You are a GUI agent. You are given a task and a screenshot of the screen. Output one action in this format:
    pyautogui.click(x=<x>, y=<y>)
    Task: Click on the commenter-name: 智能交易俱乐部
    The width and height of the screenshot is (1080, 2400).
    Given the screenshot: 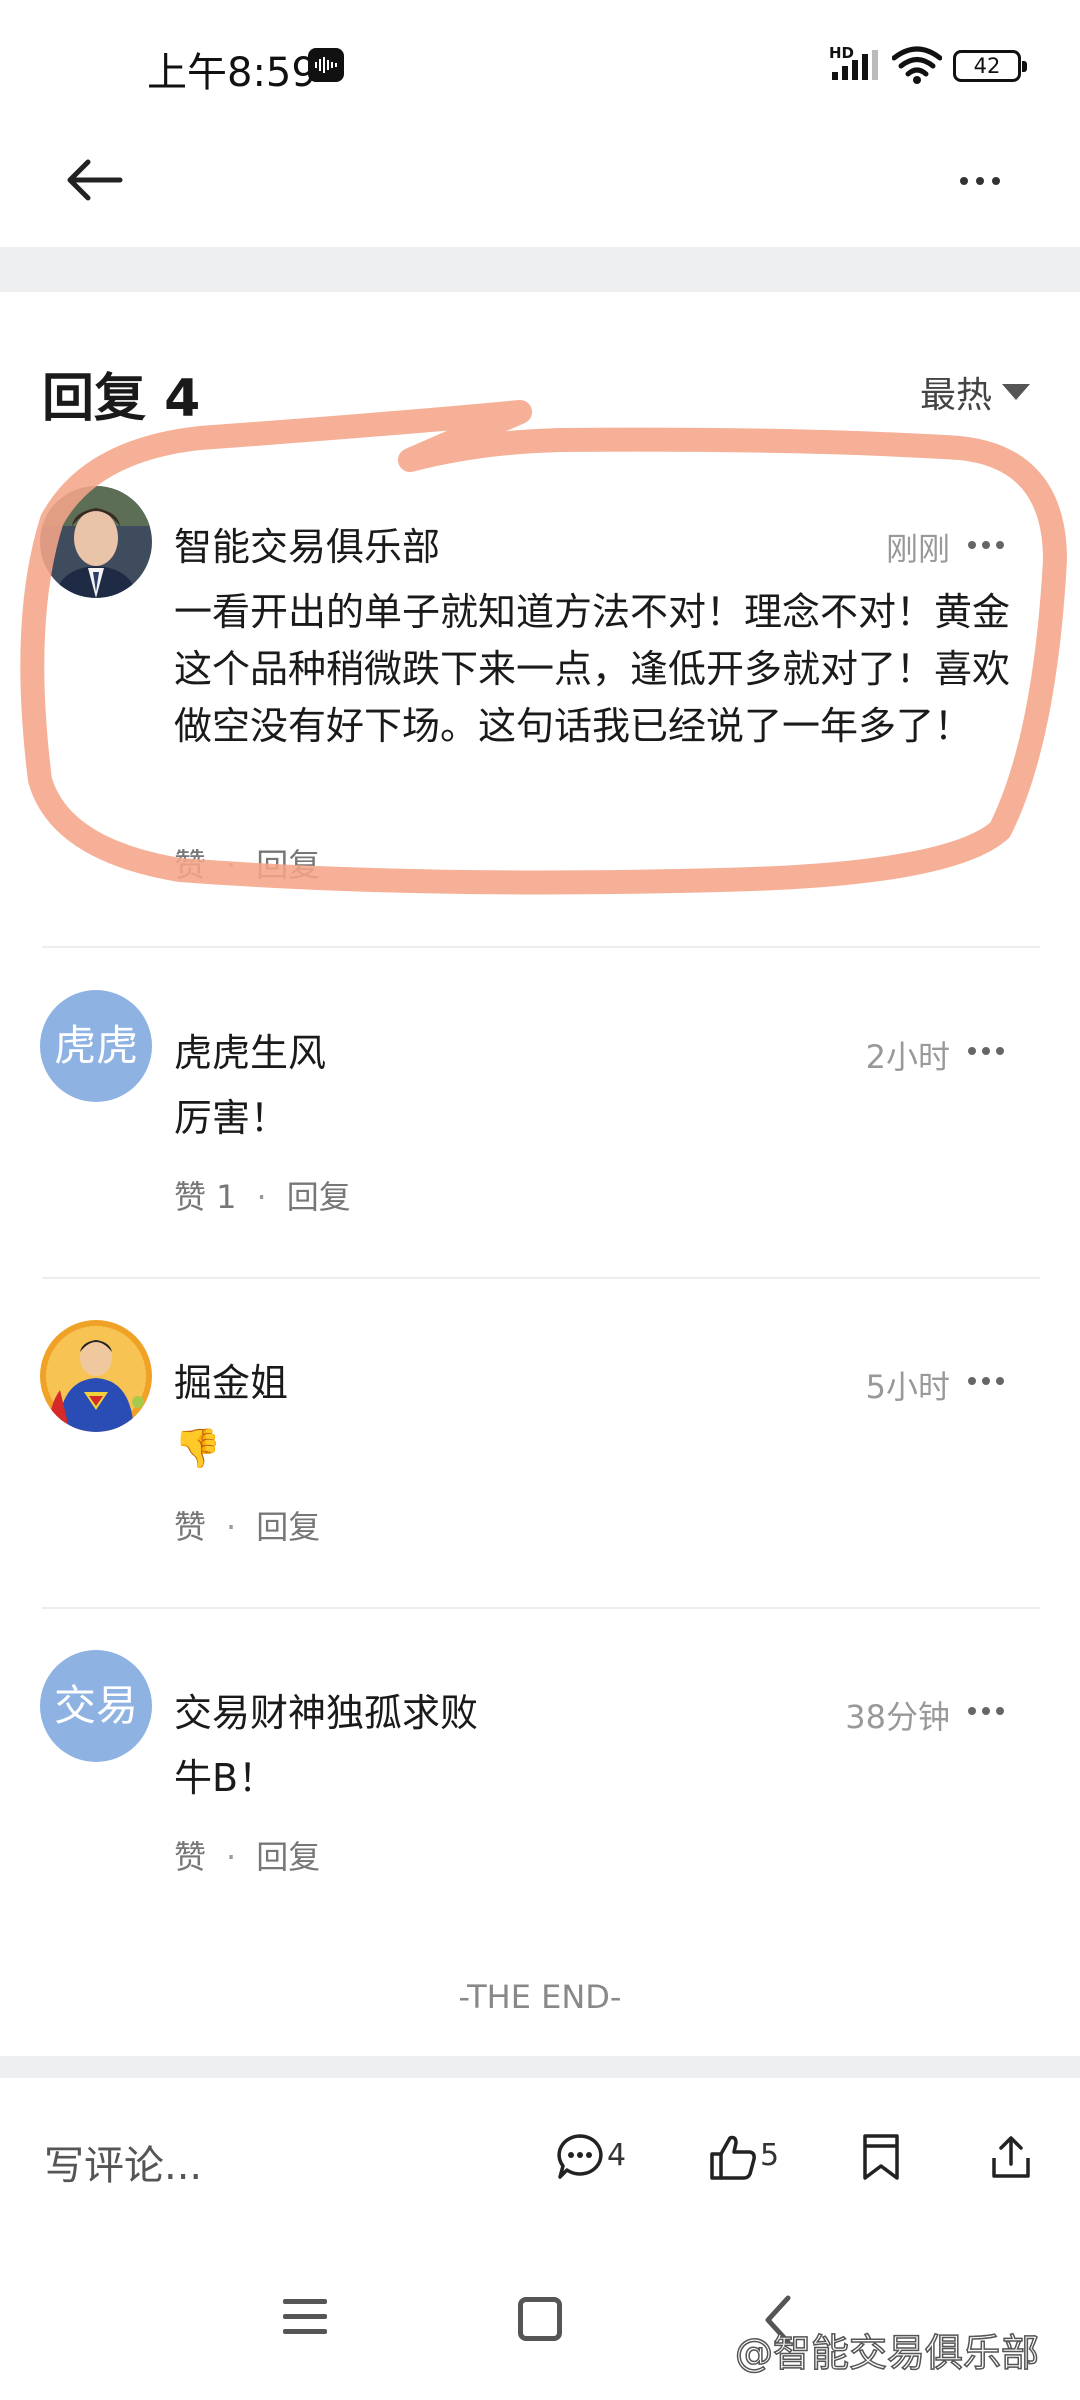 What is the action you would take?
    pyautogui.click(x=307, y=543)
    